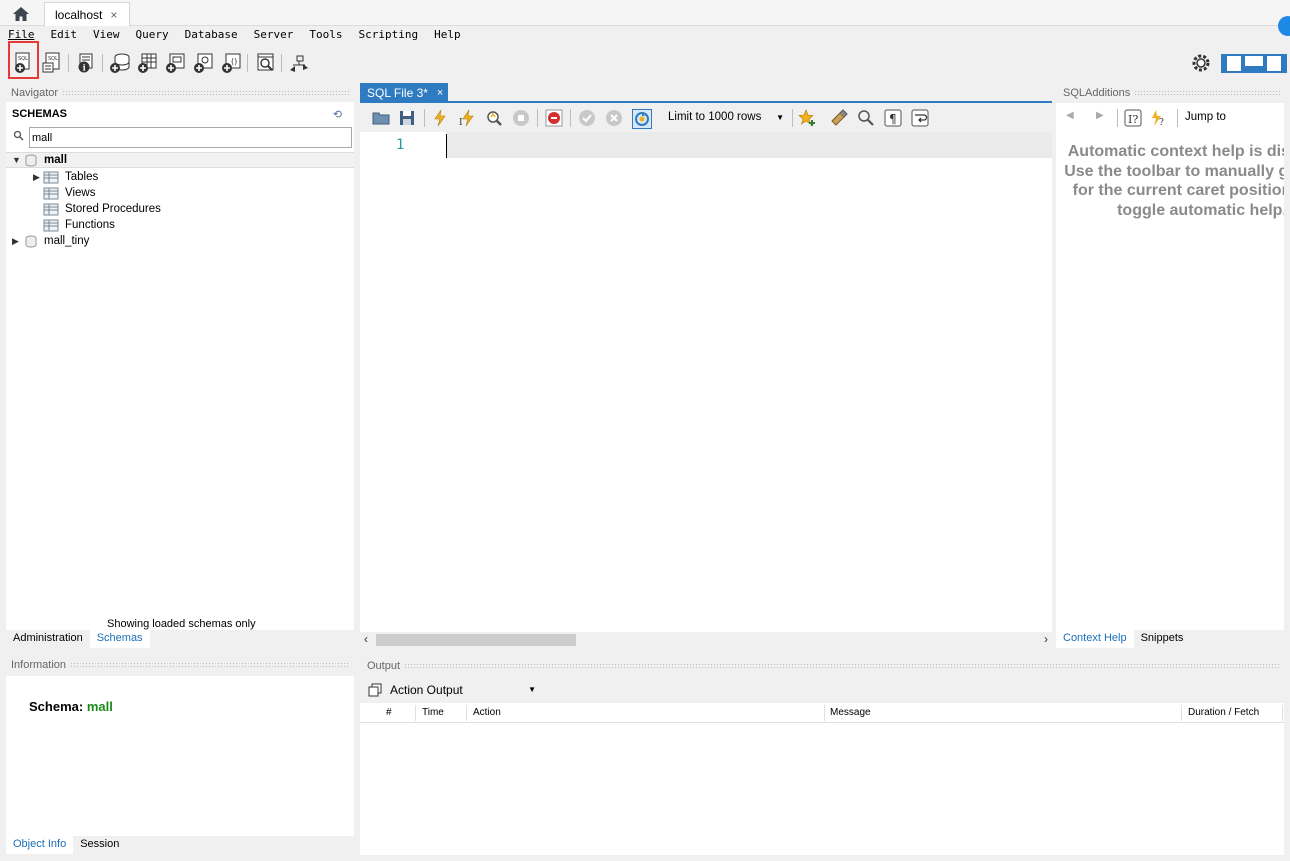  I want to click on main-toolbar: SQL SQL i (), so click(645, 60).